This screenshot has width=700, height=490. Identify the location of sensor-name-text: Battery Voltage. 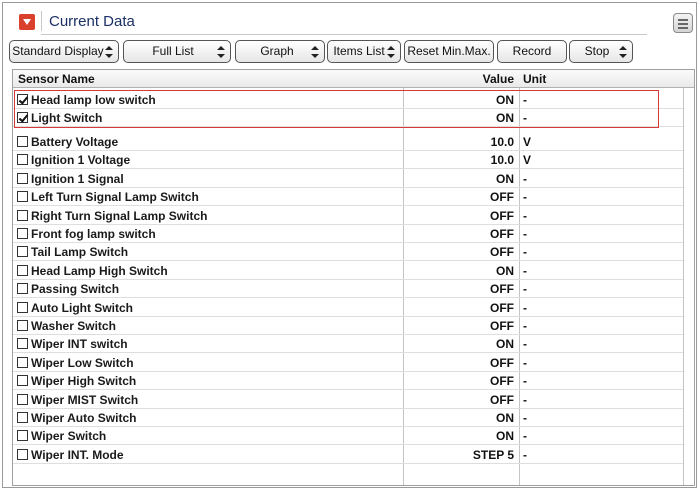
(75, 142).